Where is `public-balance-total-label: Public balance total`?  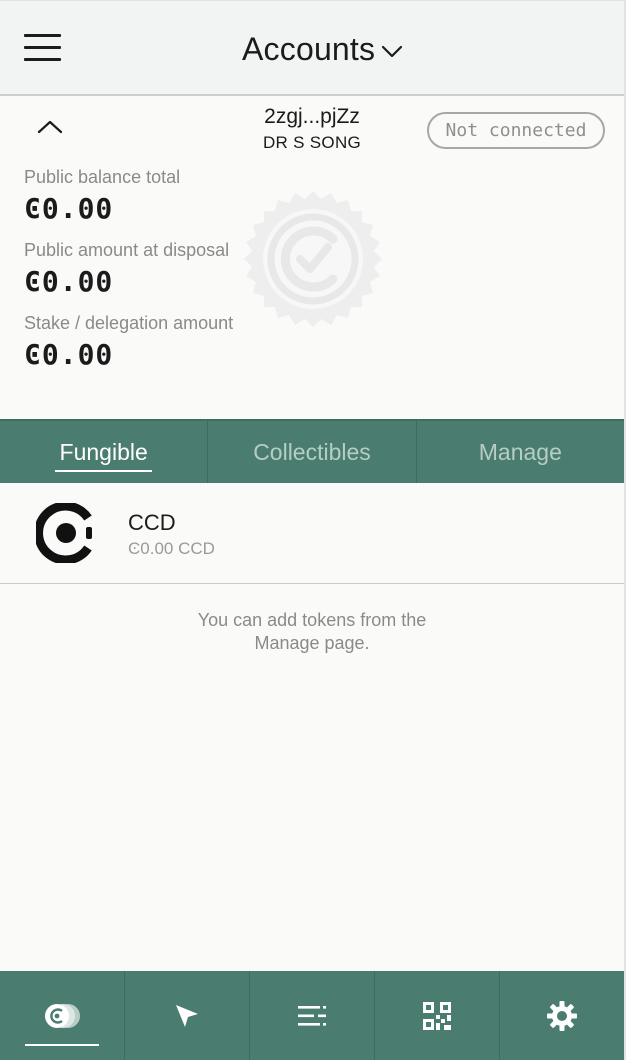
public-balance-total-label: Public balance total is located at coordinates (102, 177).